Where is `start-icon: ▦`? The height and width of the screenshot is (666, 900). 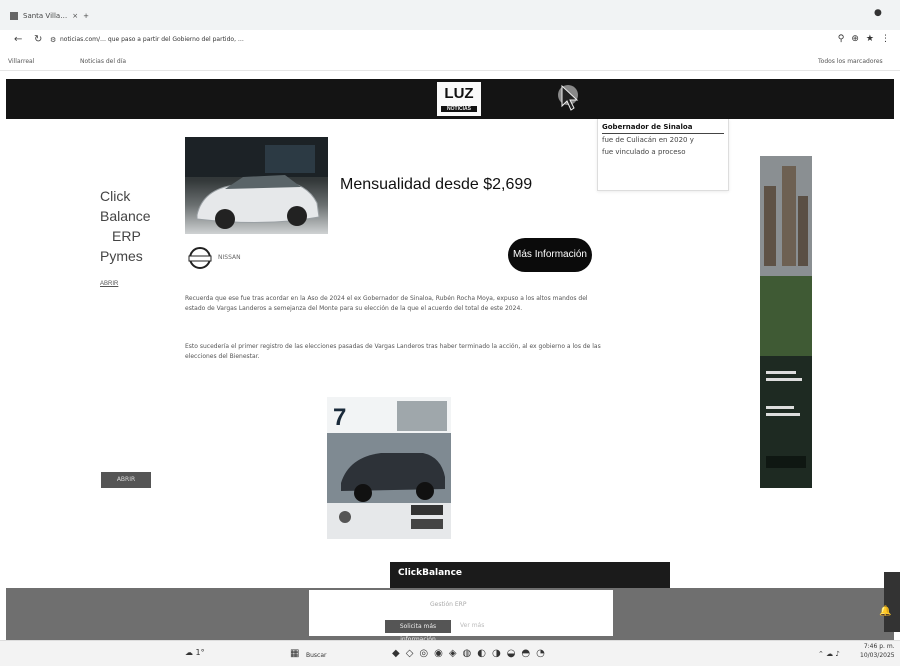 start-icon: ▦ is located at coordinates (294, 653).